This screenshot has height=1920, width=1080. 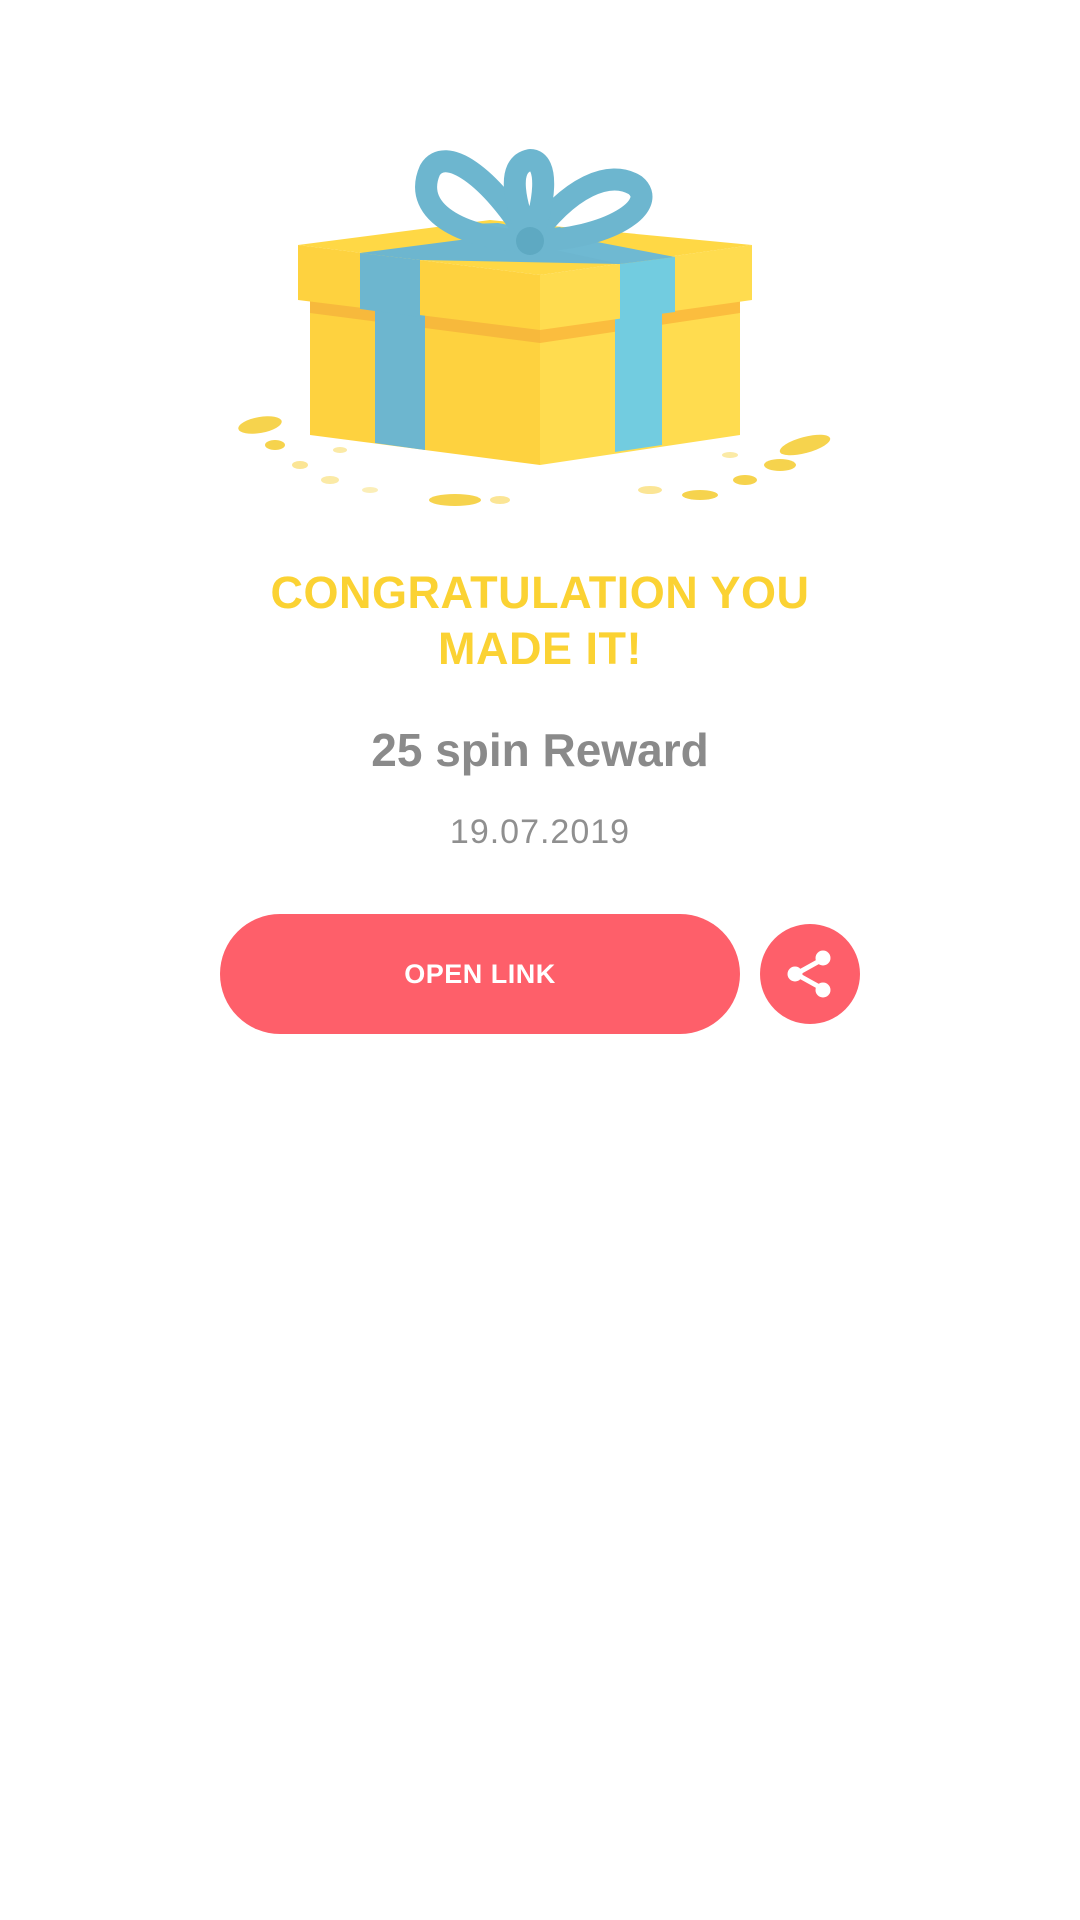 I want to click on title-line-1: CONGRATULATION YOU, so click(x=540, y=592).